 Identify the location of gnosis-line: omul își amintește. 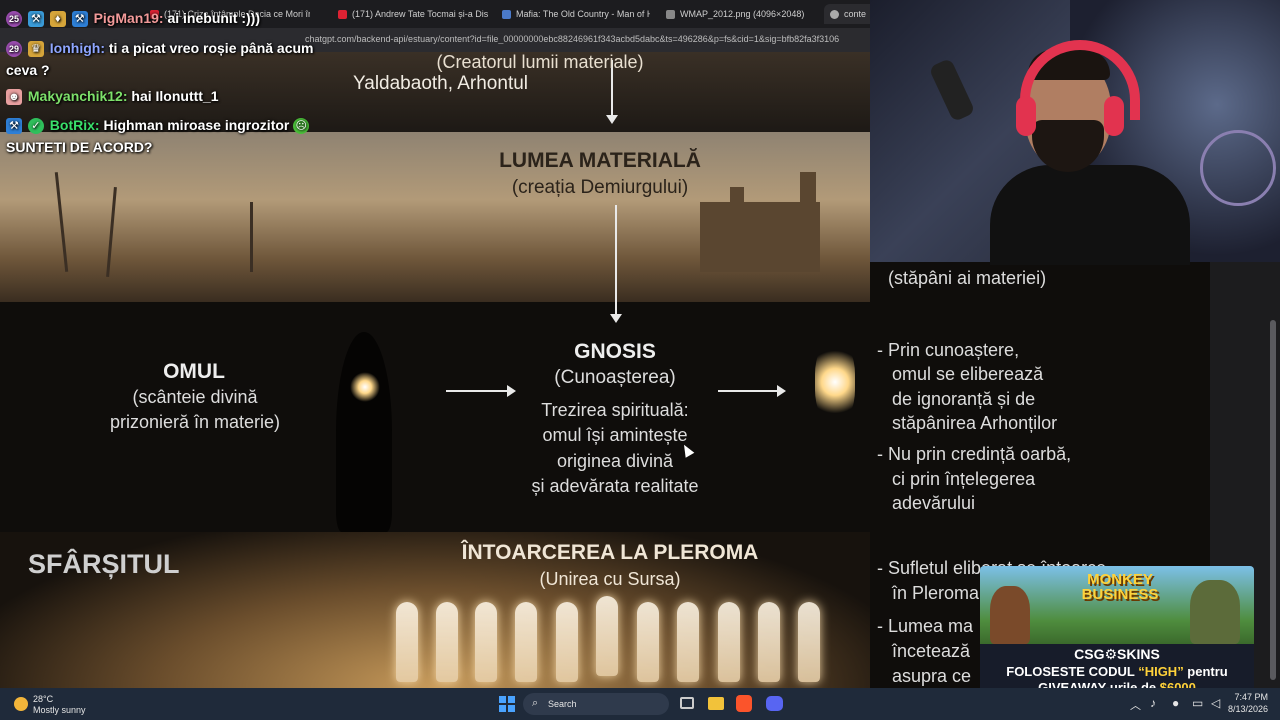
(615, 435).